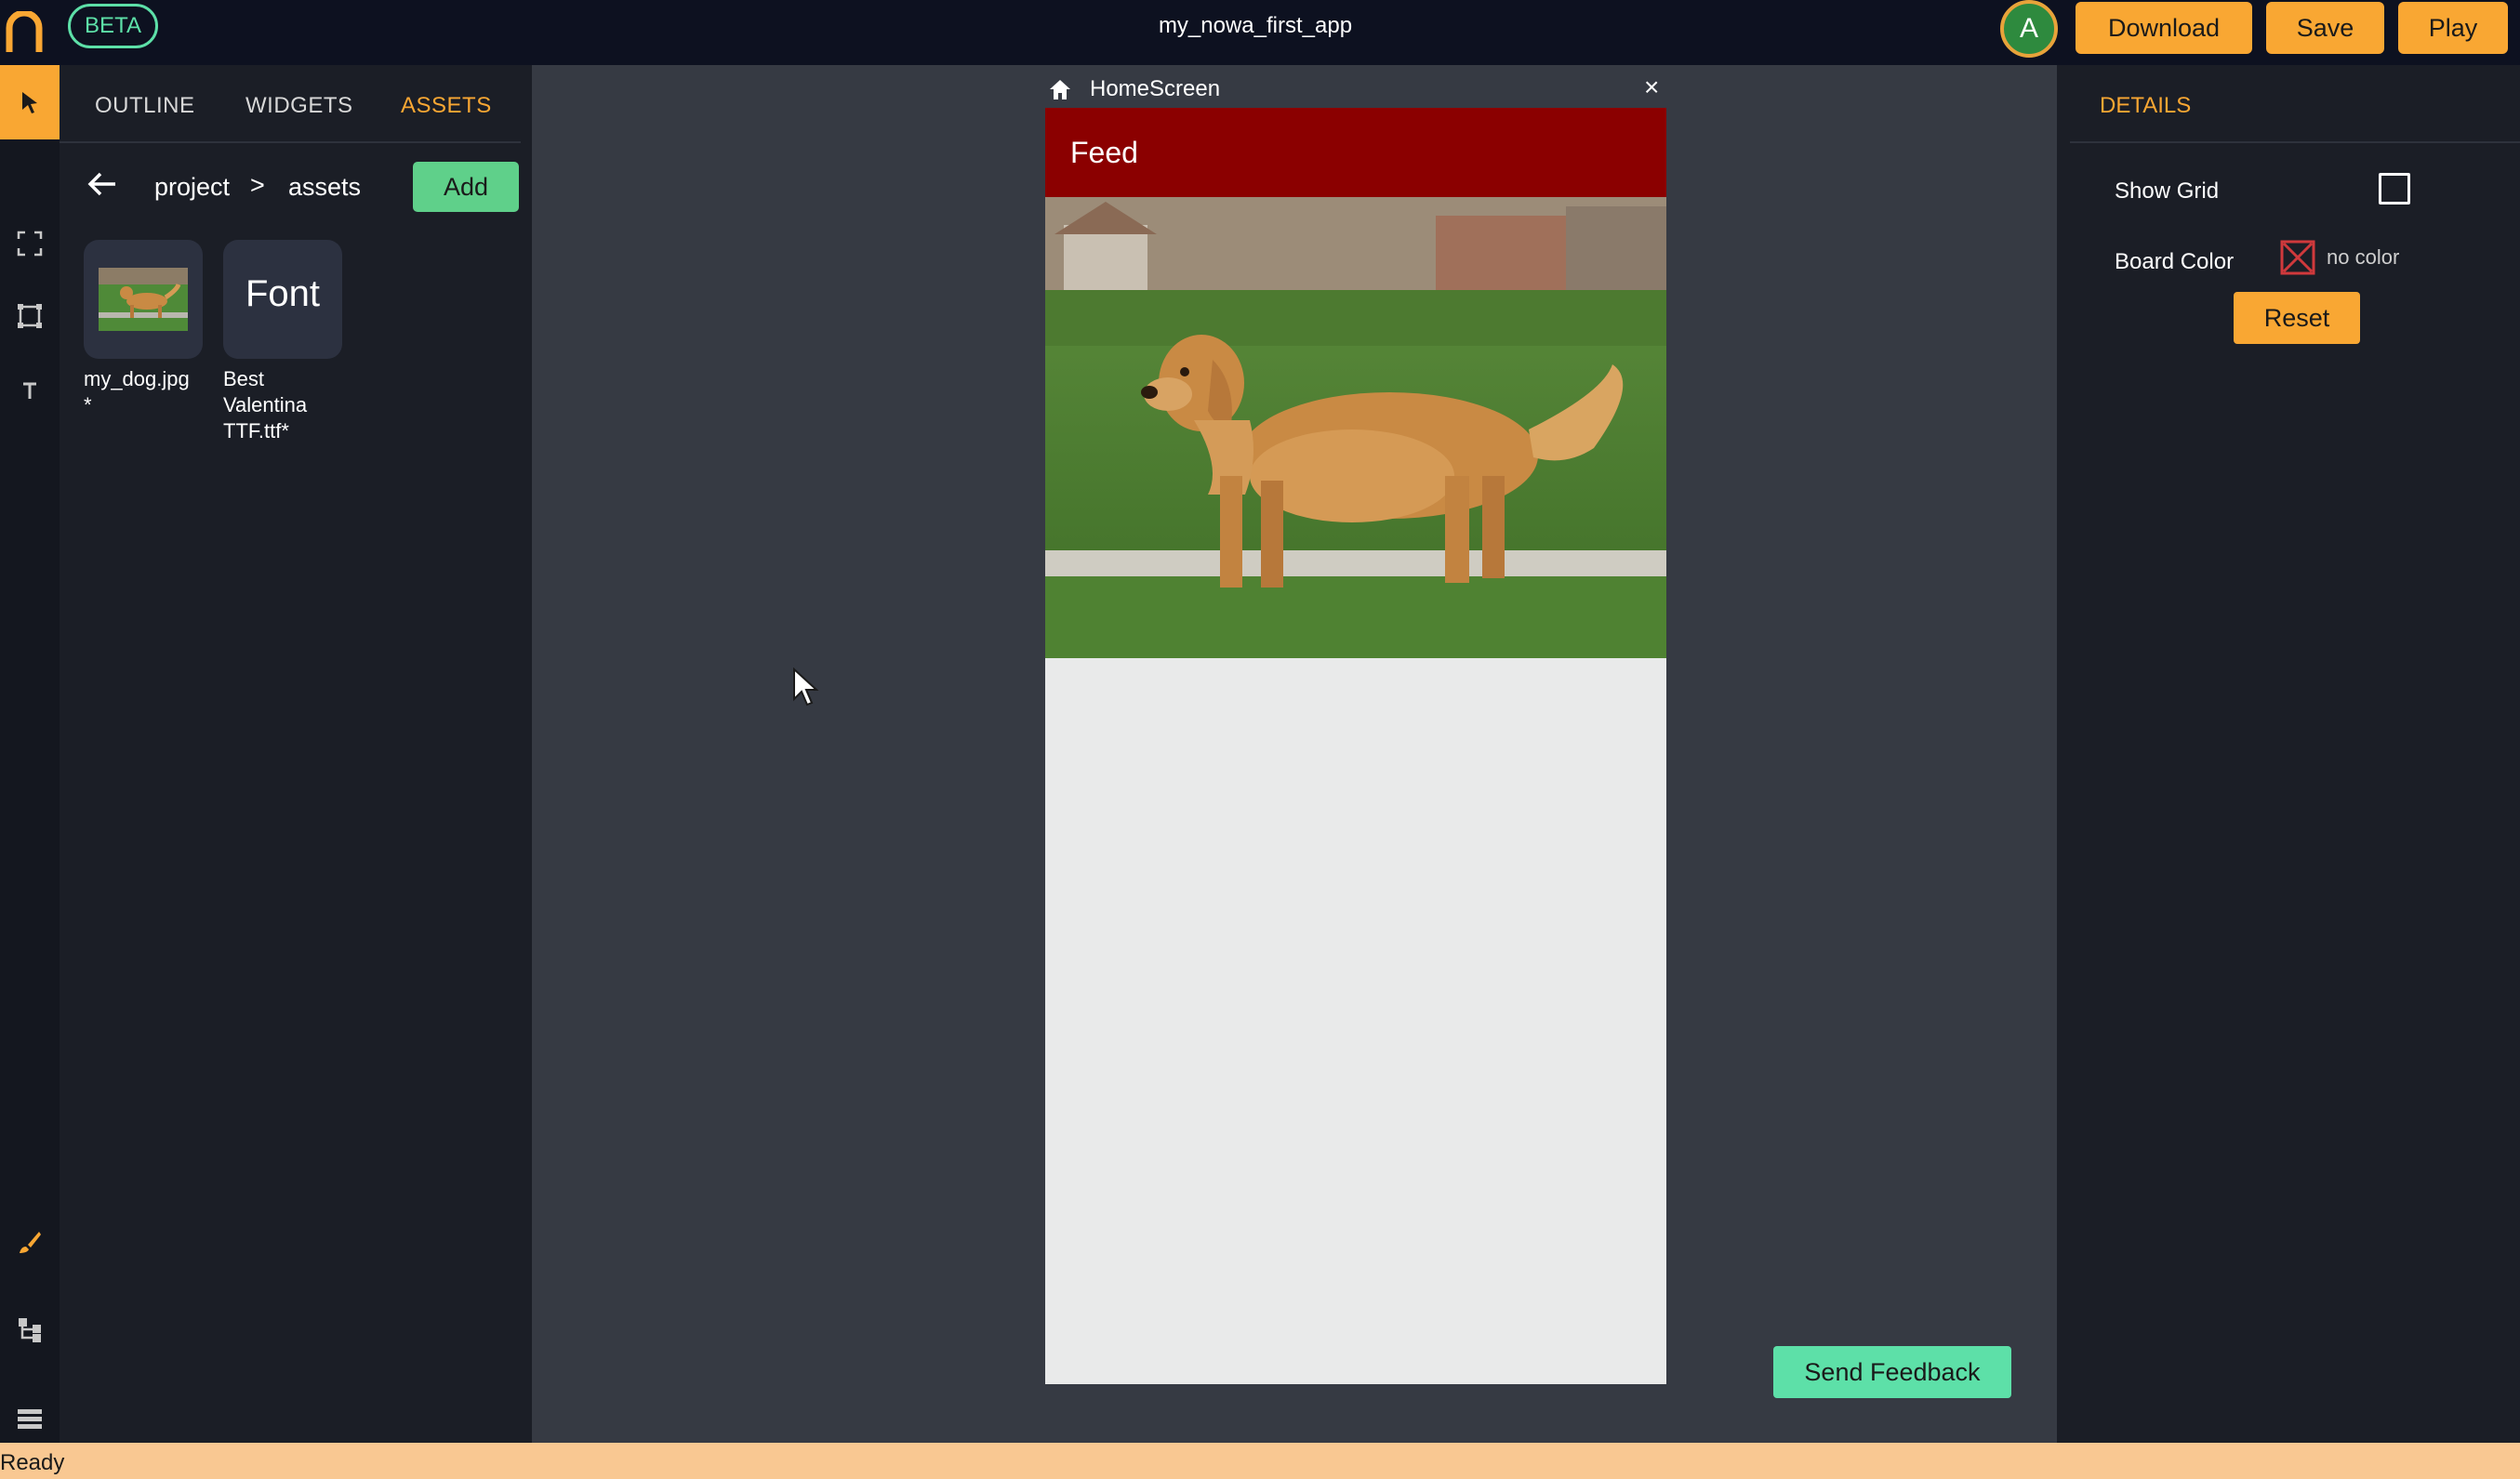 The height and width of the screenshot is (1479, 2520). Describe the element at coordinates (32, 1462) in the screenshot. I see `status-text: Ready` at that location.